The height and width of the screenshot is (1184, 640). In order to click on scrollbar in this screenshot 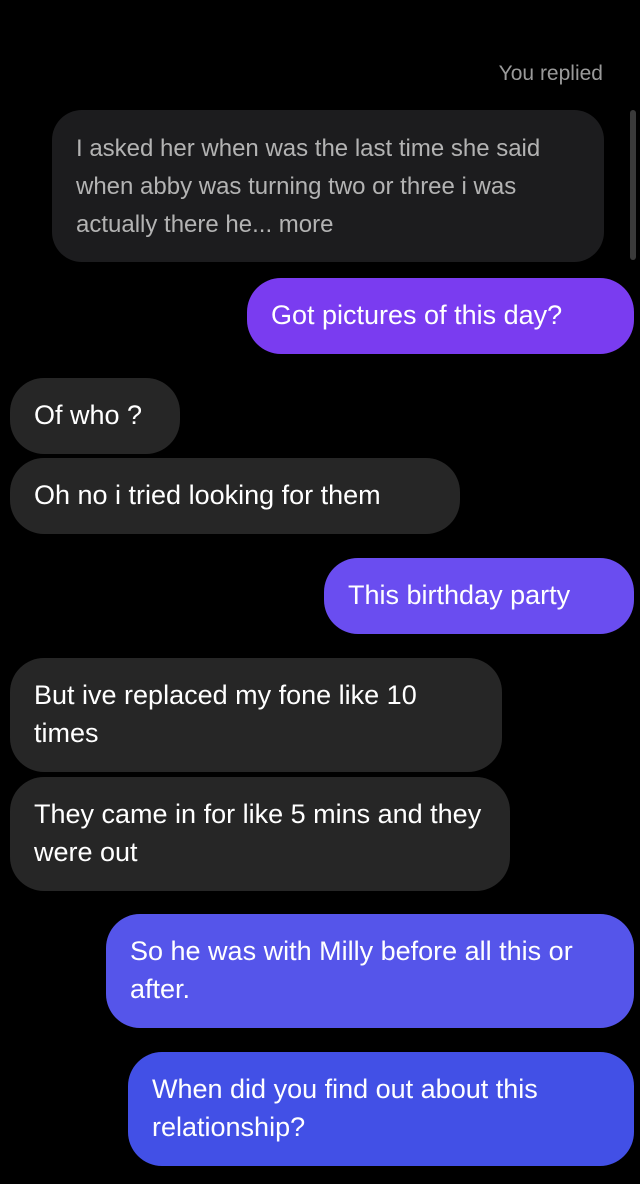, I will do `click(633, 185)`.